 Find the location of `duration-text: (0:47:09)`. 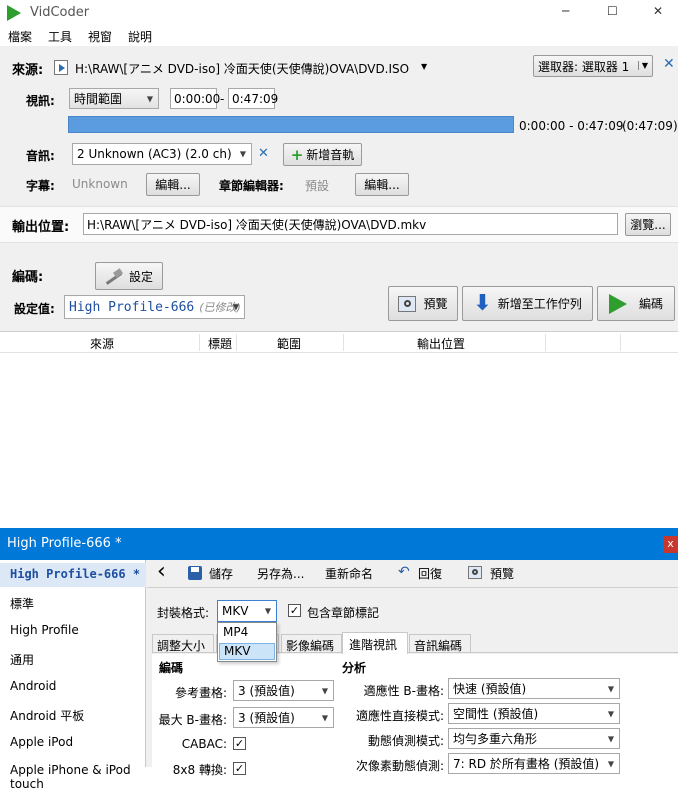

duration-text: (0:47:09) is located at coordinates (650, 126).